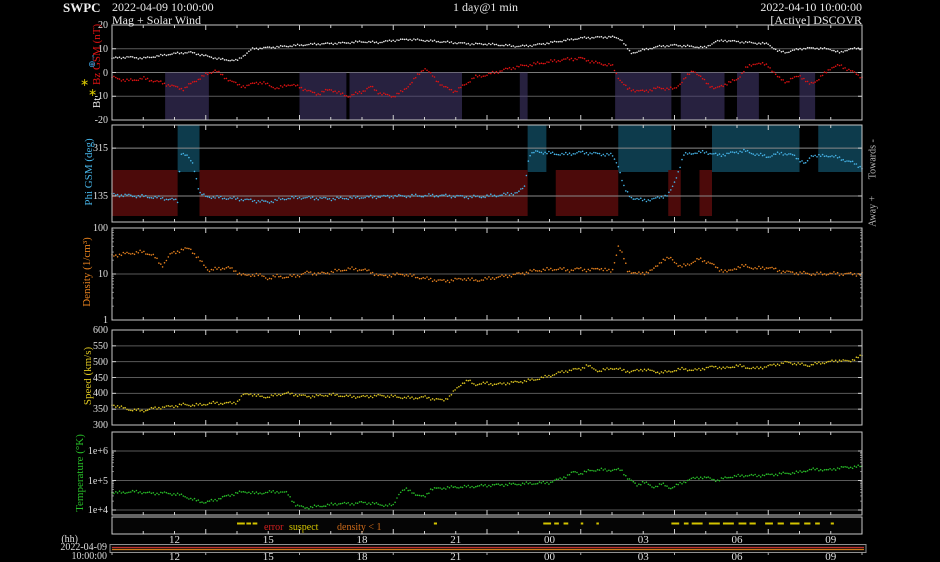  What do you see at coordinates (487, 264) in the screenshot?
I see `density-trace` at bounding box center [487, 264].